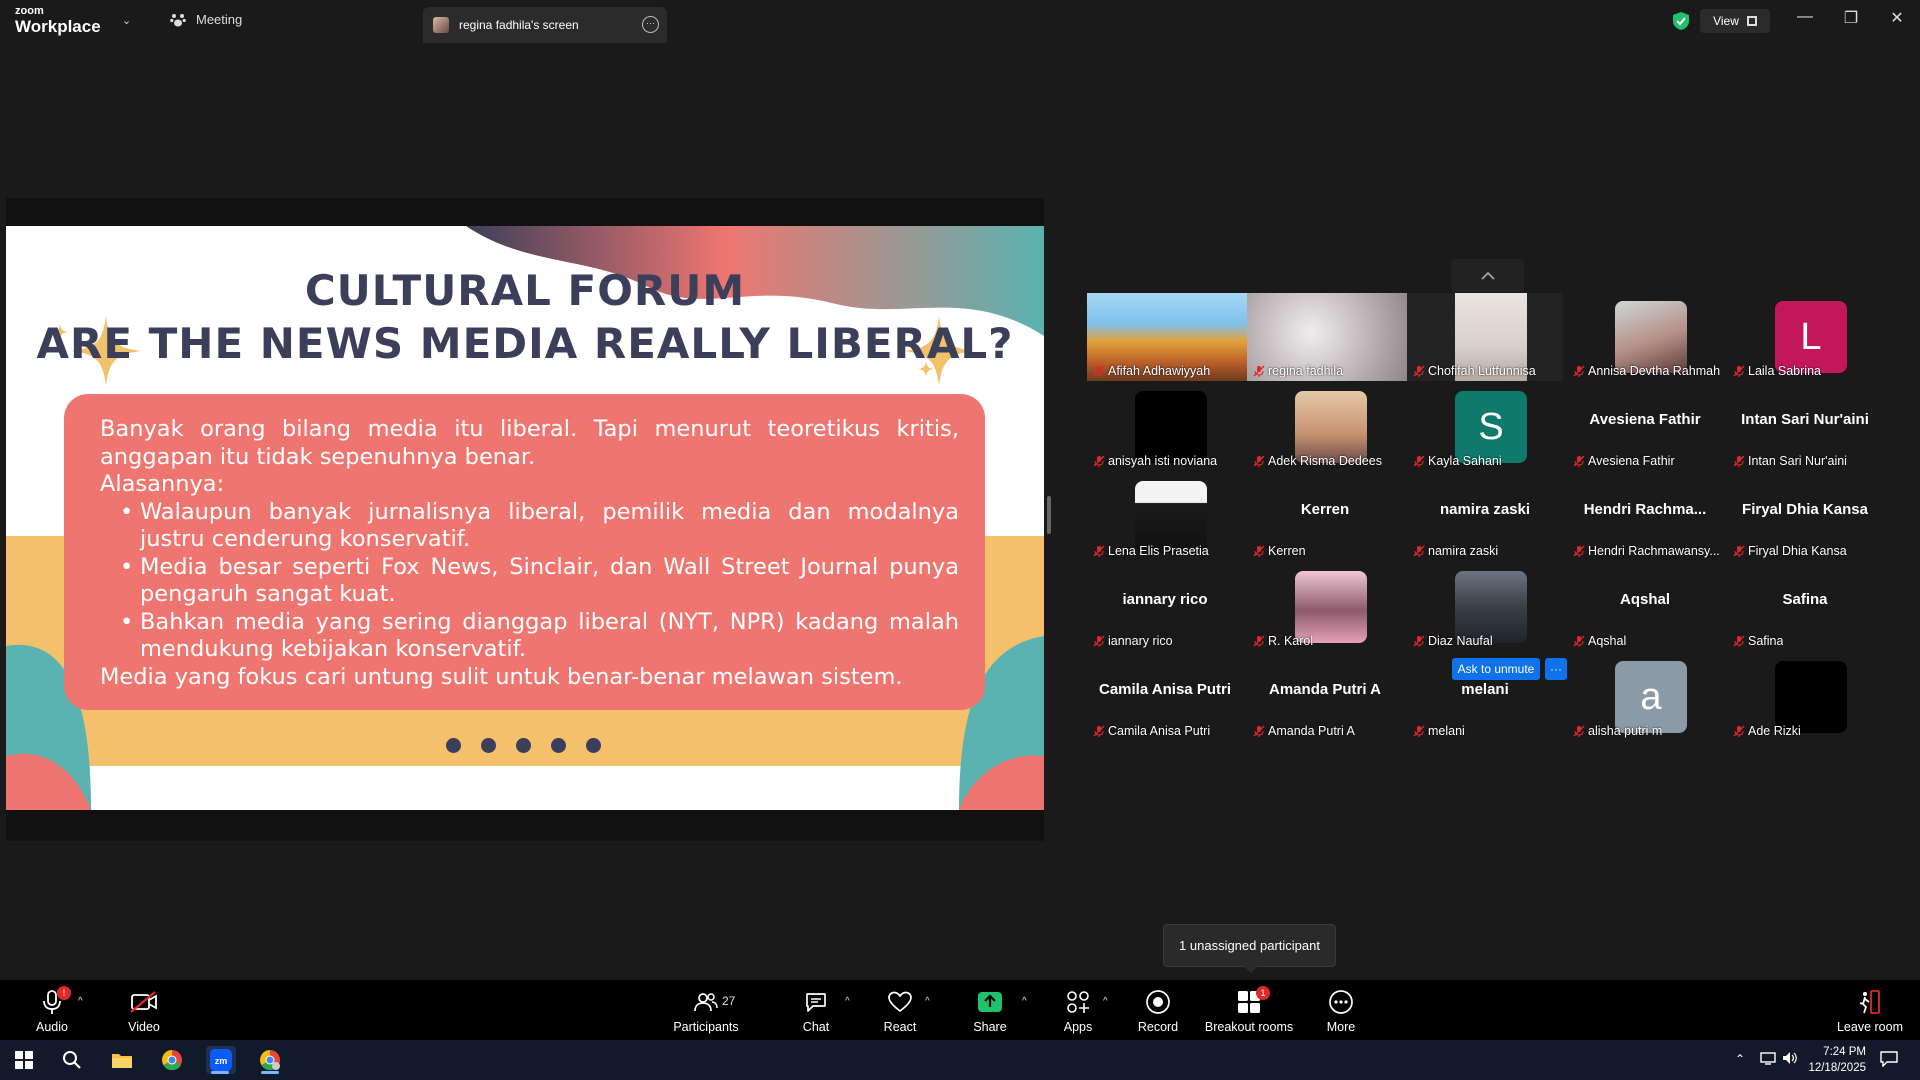  Describe the element at coordinates (1341, 1011) in the screenshot. I see `more-button: More` at that location.